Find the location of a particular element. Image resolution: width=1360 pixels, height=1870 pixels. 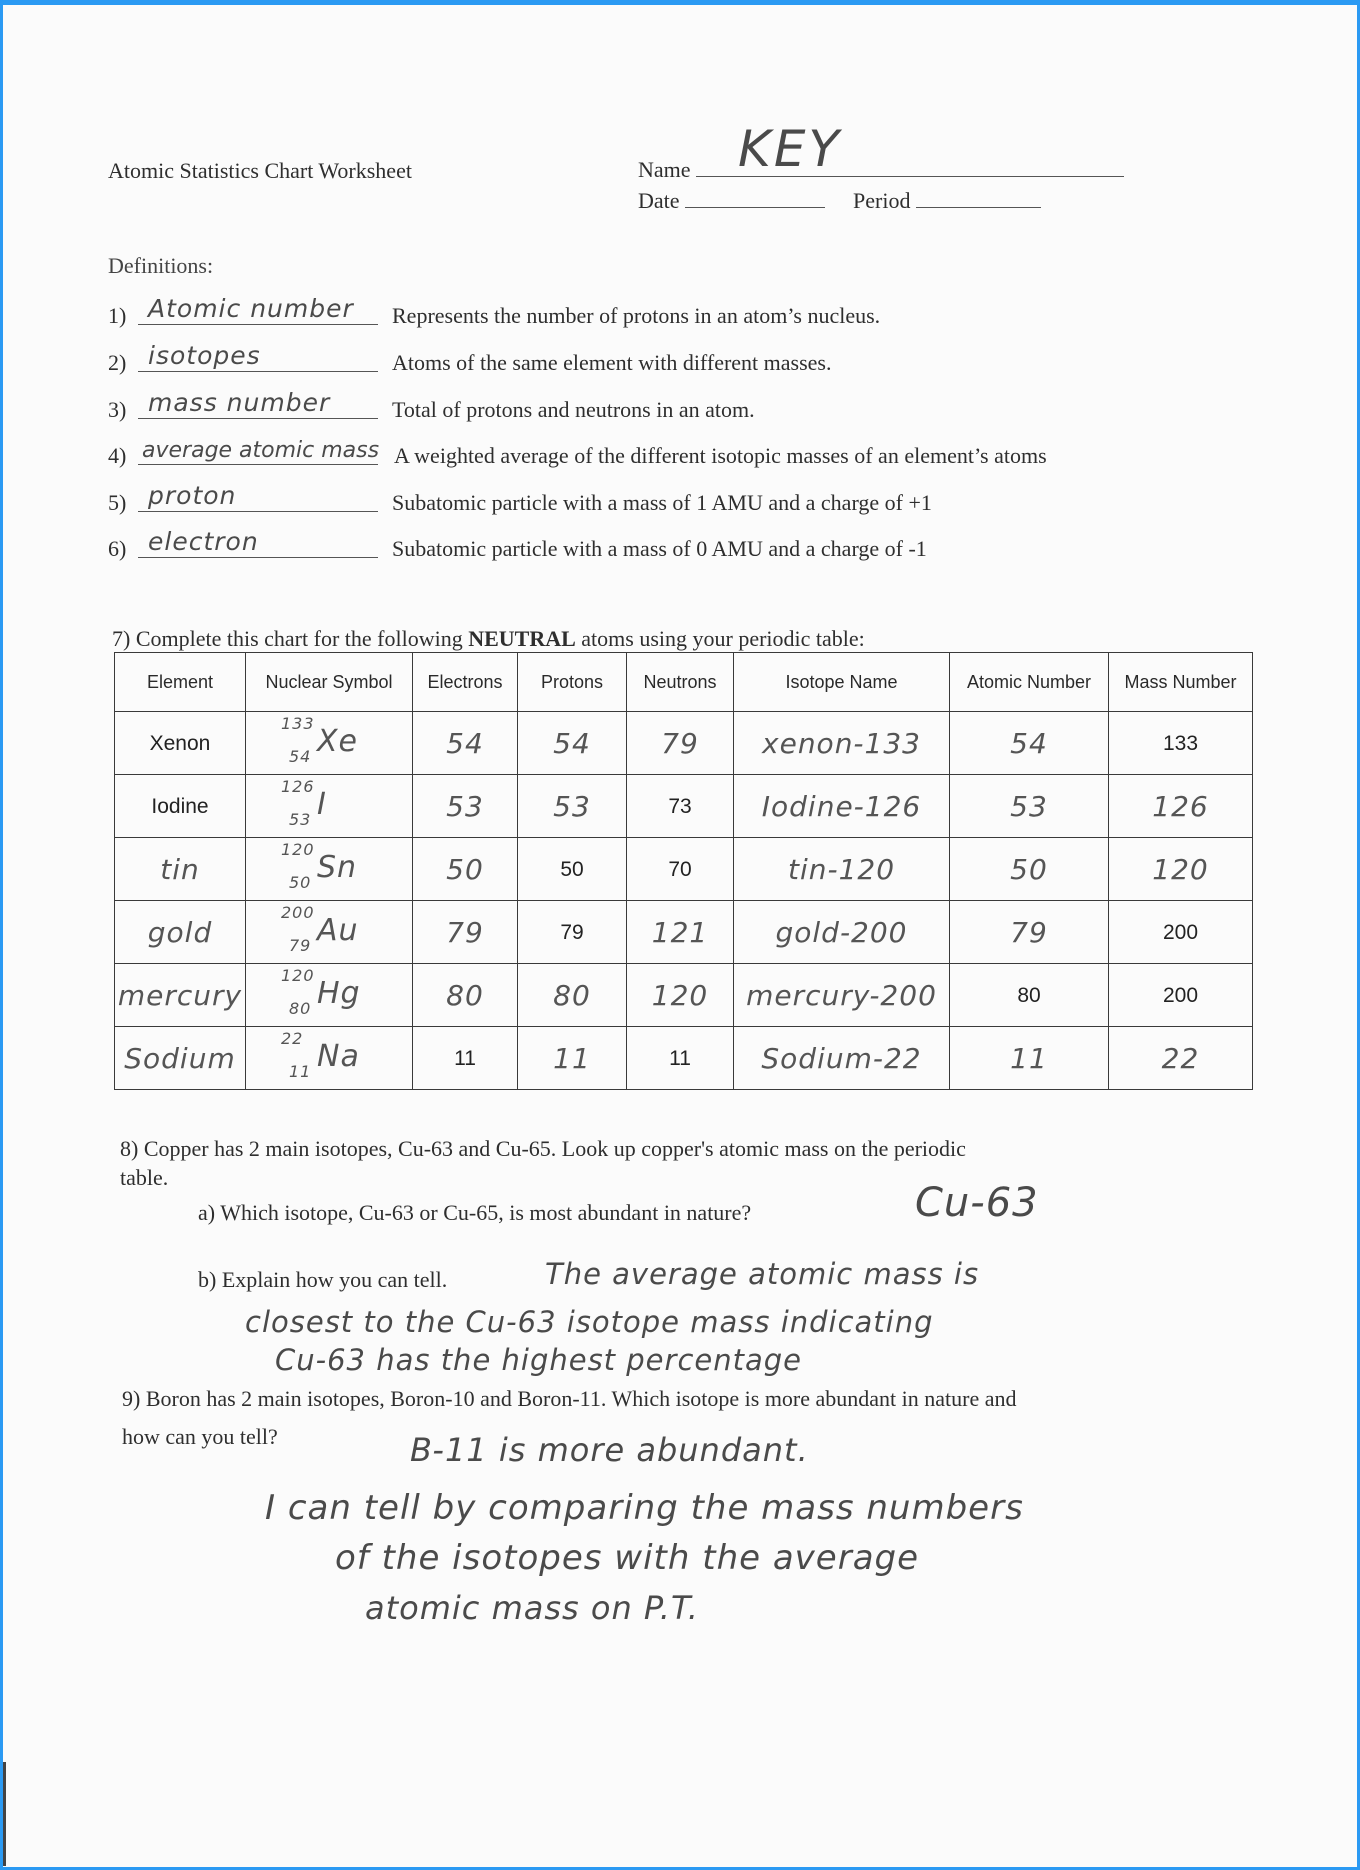

cell-element: Iodine is located at coordinates (180, 806).